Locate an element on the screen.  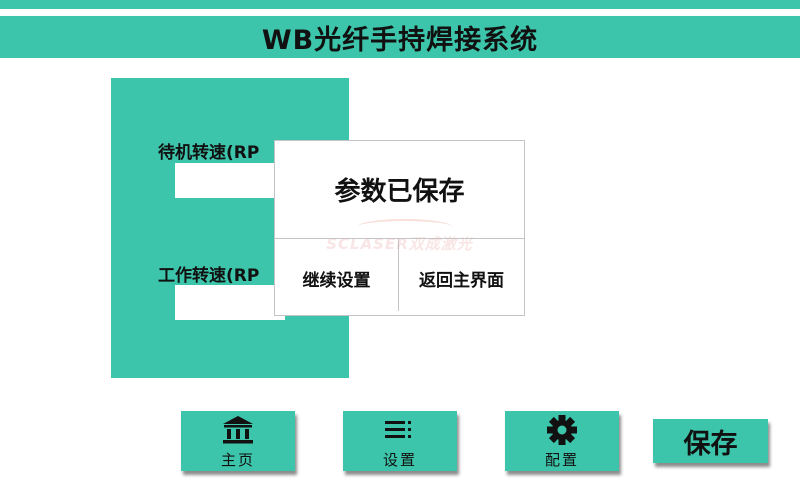
gear-icon is located at coordinates (562, 430).